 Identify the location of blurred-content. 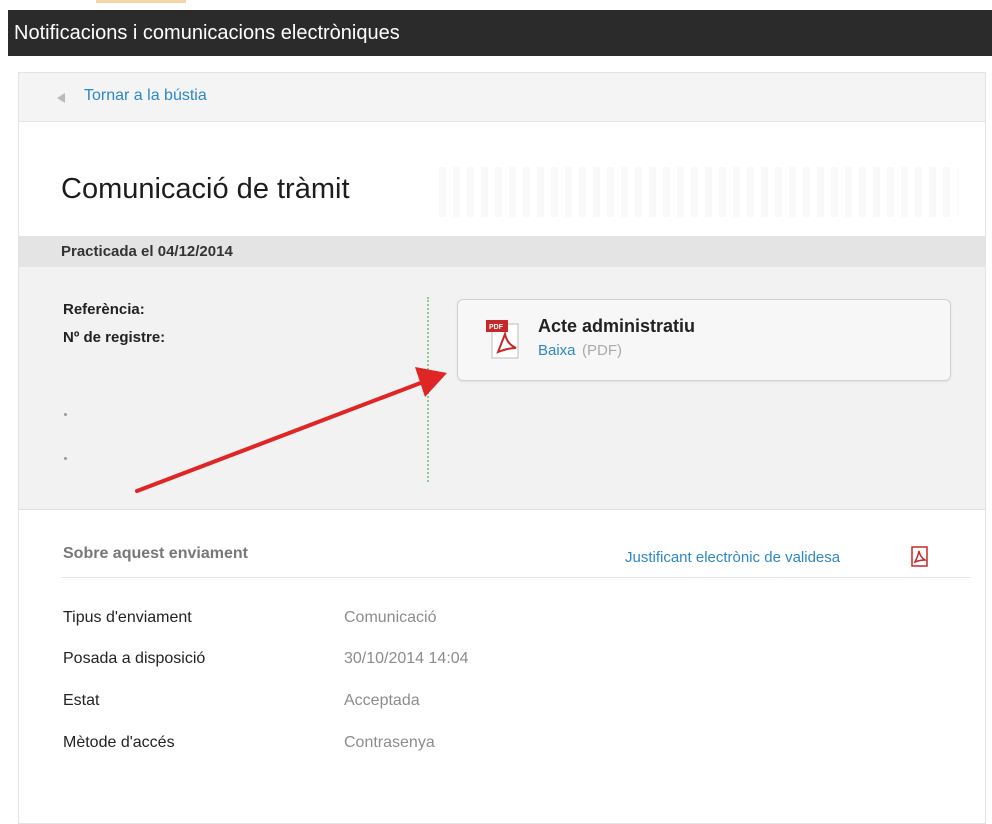
(699, 192).